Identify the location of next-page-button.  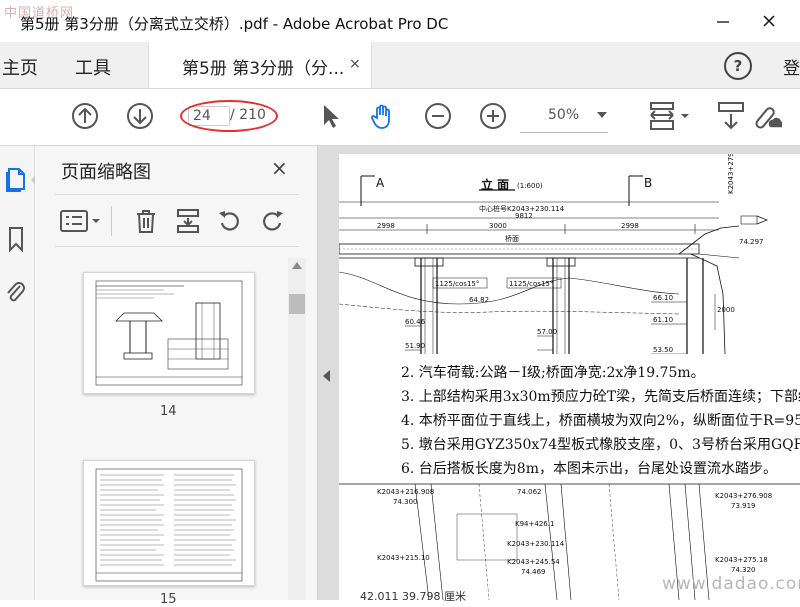
(140, 116).